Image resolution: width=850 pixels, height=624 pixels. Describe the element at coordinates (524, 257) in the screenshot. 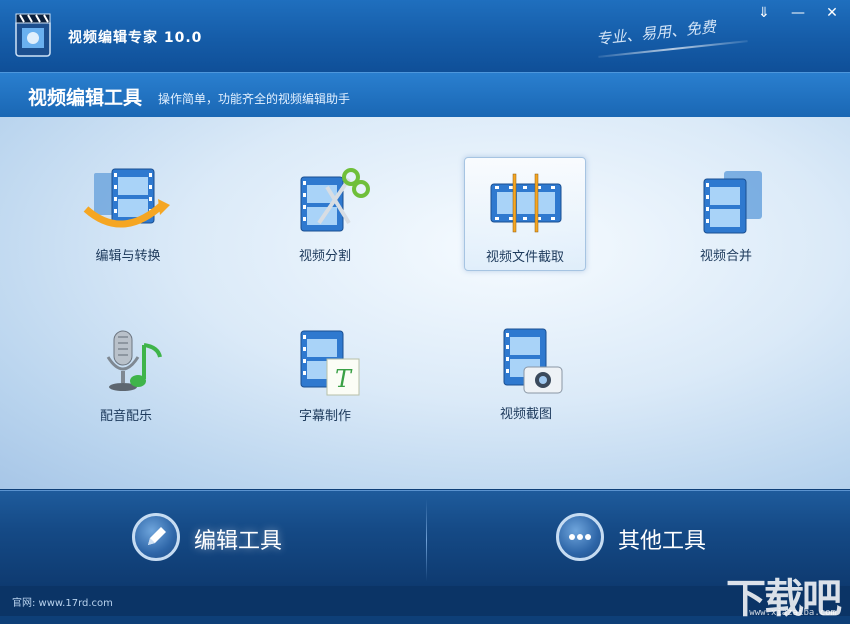

I see `tool-label: 视频文件截取` at that location.